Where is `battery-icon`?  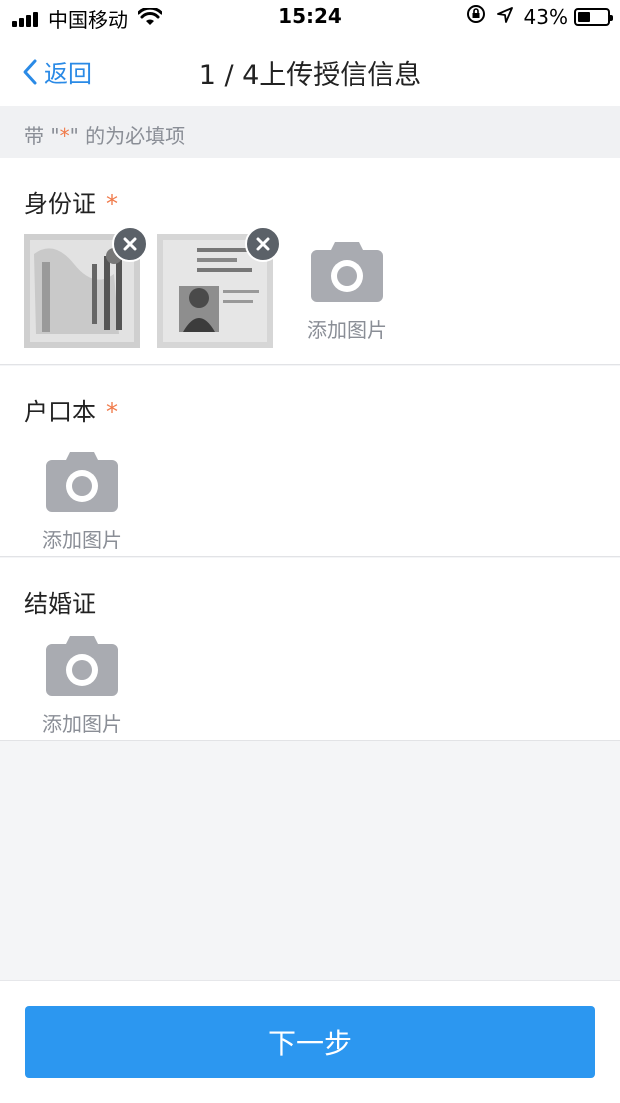
battery-icon is located at coordinates (593, 16).